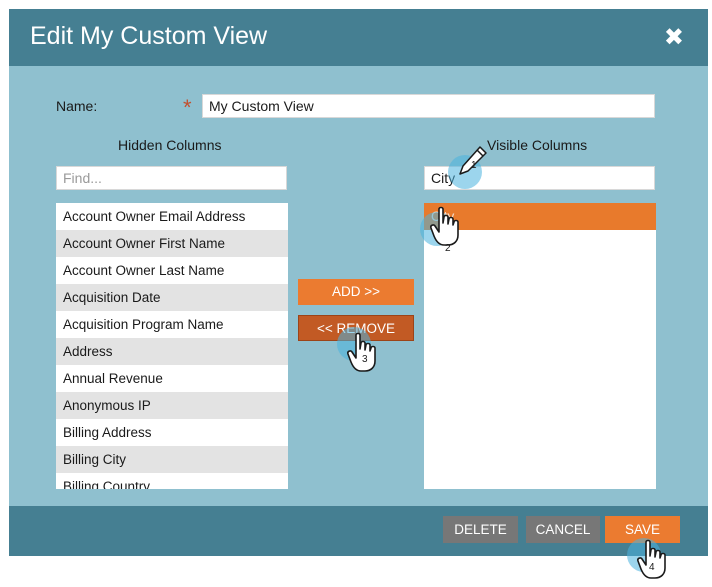 Image resolution: width=712 pixels, height=587 pixels. What do you see at coordinates (172, 432) in the screenshot?
I see `hidden-column-item: Billing Address` at bounding box center [172, 432].